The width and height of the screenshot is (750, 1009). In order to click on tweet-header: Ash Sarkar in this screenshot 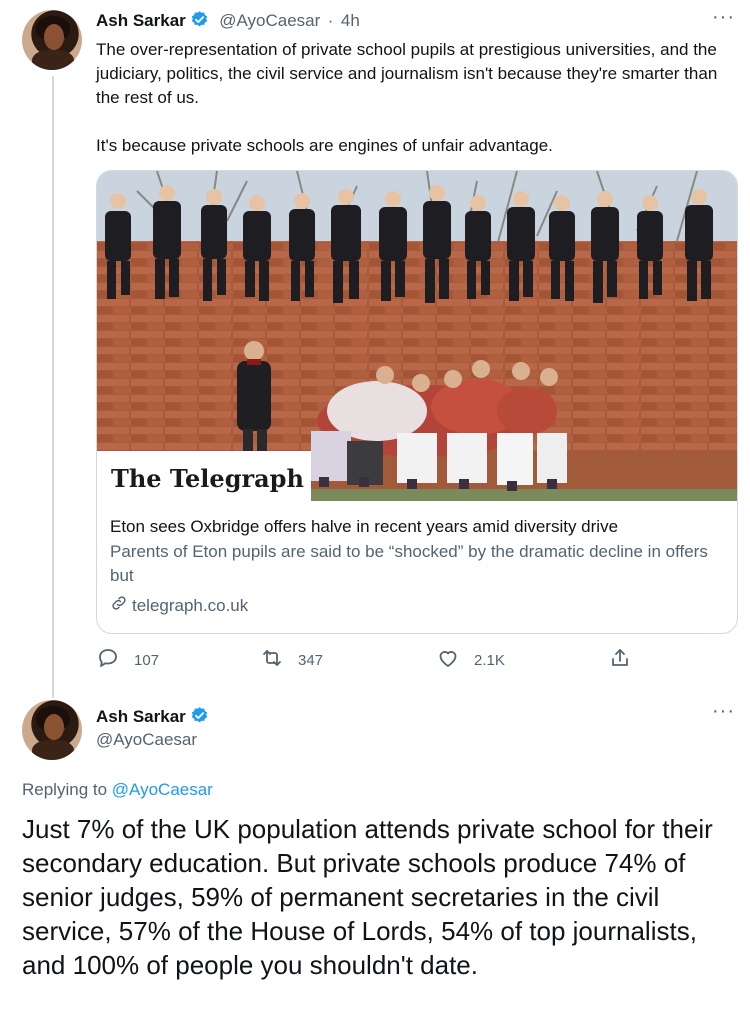, I will do `click(152, 718)`.